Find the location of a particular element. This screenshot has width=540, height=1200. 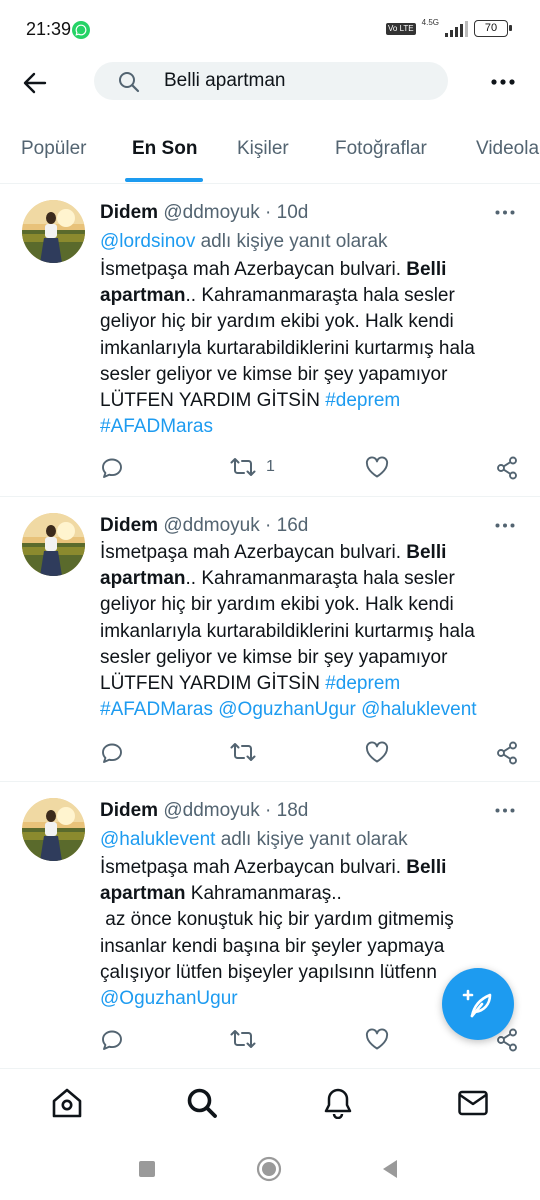

reply-suffix: adlı kişiye yanıt olarak is located at coordinates (291, 241).